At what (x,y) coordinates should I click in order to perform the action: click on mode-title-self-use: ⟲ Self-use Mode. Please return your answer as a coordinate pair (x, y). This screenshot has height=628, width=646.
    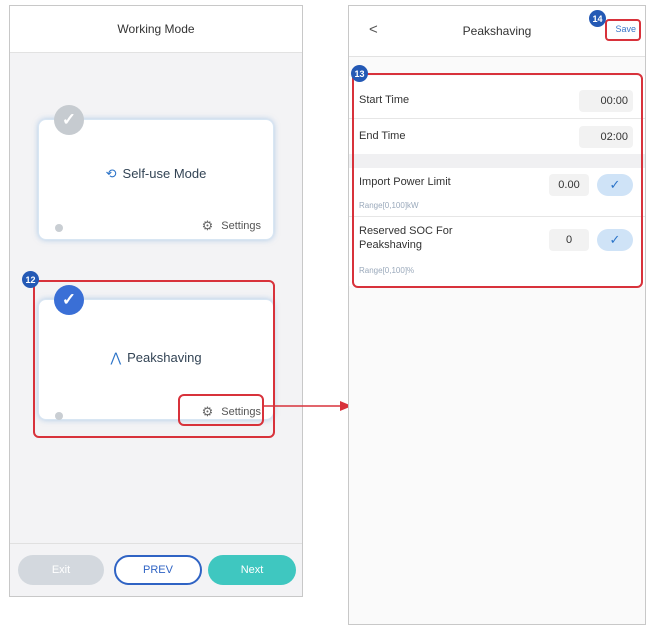
    Looking at the image, I should click on (156, 173).